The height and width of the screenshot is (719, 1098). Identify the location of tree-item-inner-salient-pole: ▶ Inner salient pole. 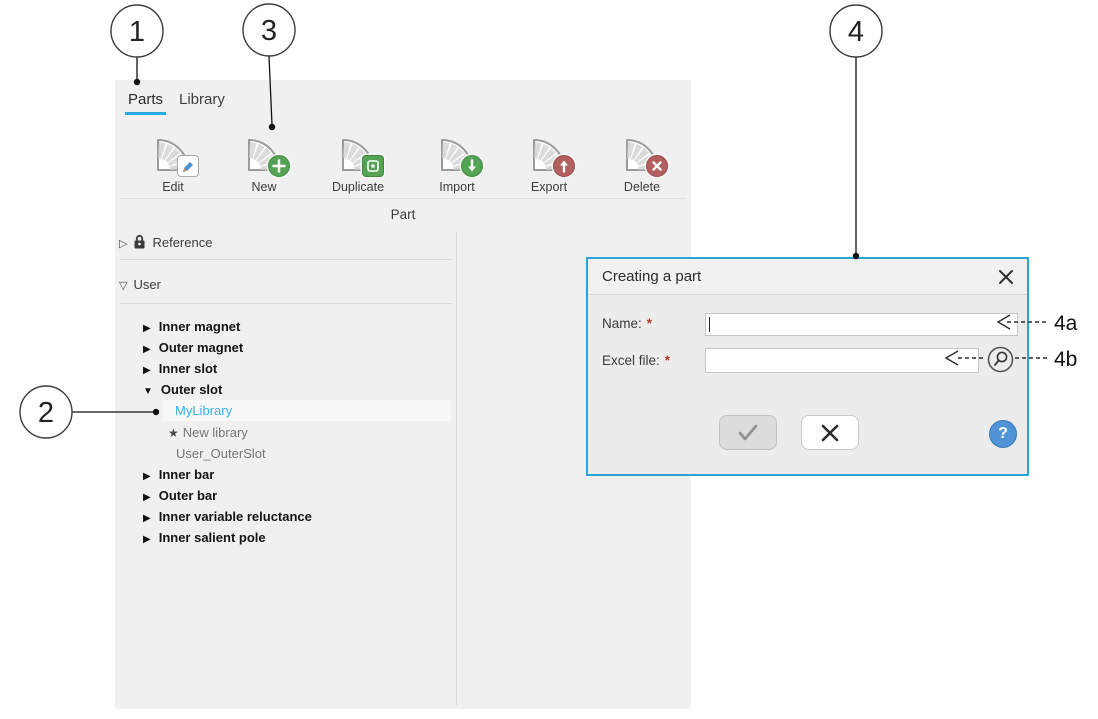
(204, 538).